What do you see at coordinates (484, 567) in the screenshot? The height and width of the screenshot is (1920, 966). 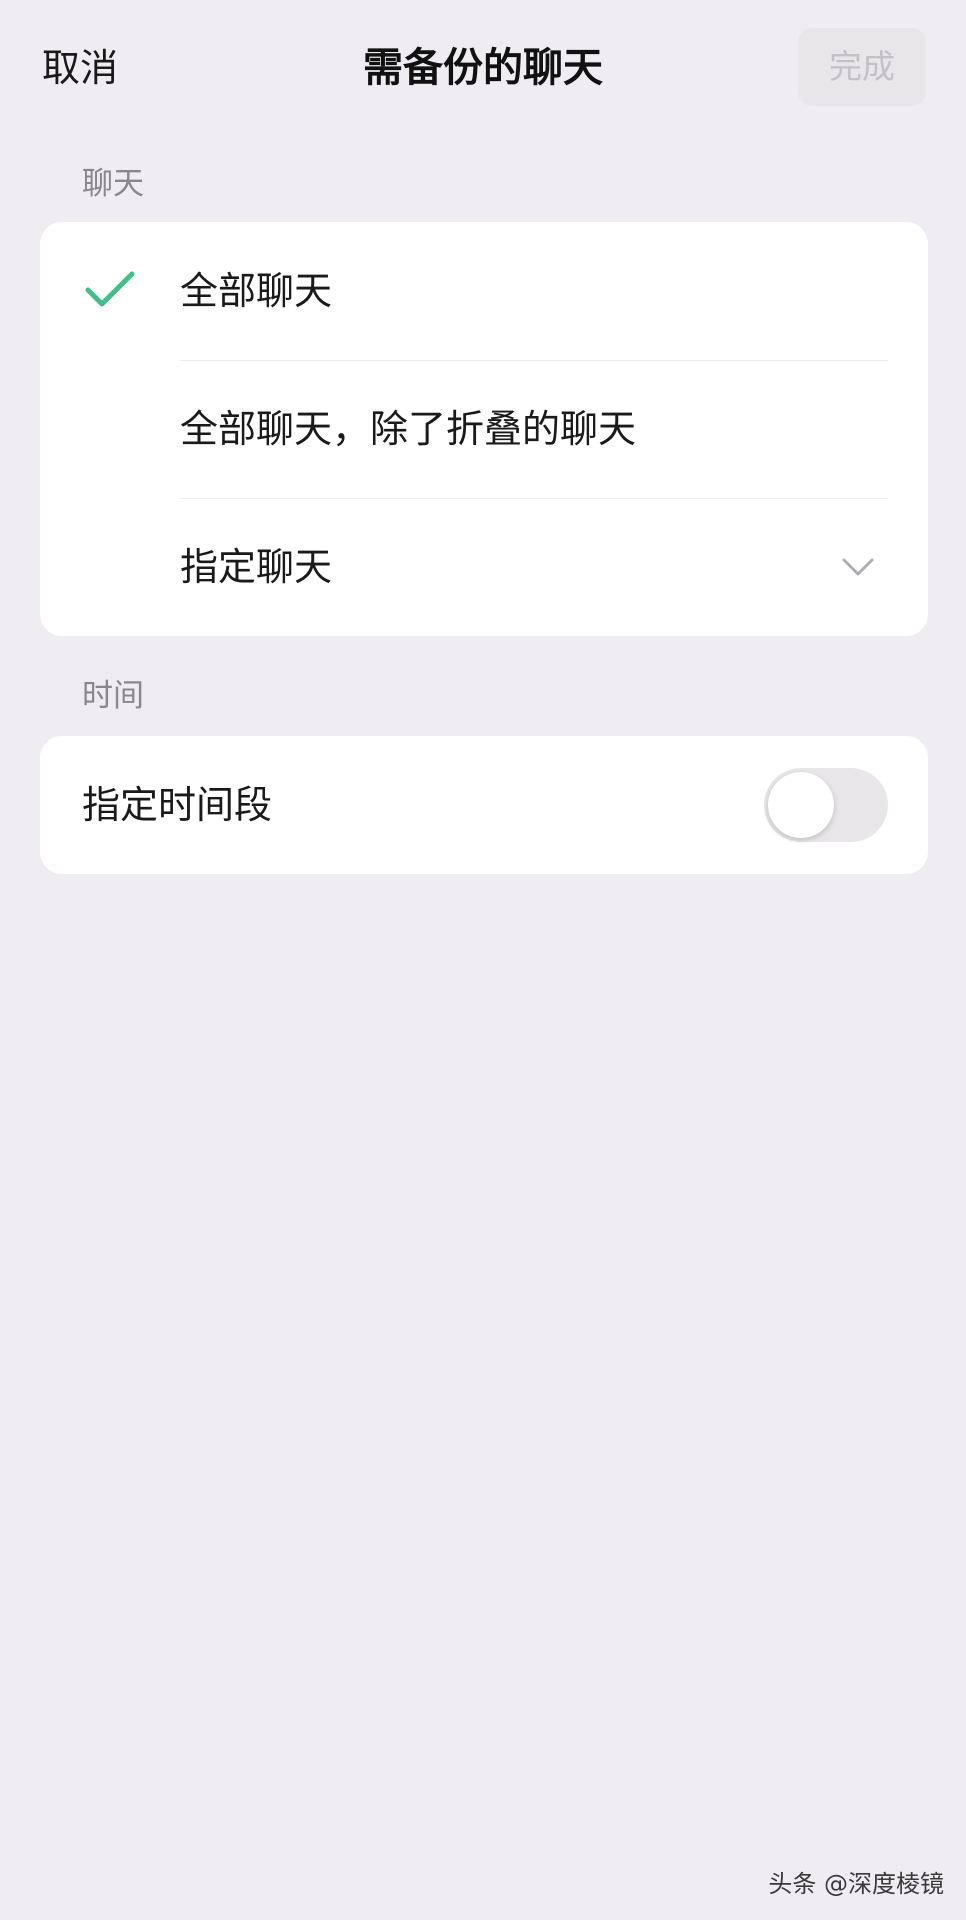 I see `option-specific-chats: 指定聊天` at bounding box center [484, 567].